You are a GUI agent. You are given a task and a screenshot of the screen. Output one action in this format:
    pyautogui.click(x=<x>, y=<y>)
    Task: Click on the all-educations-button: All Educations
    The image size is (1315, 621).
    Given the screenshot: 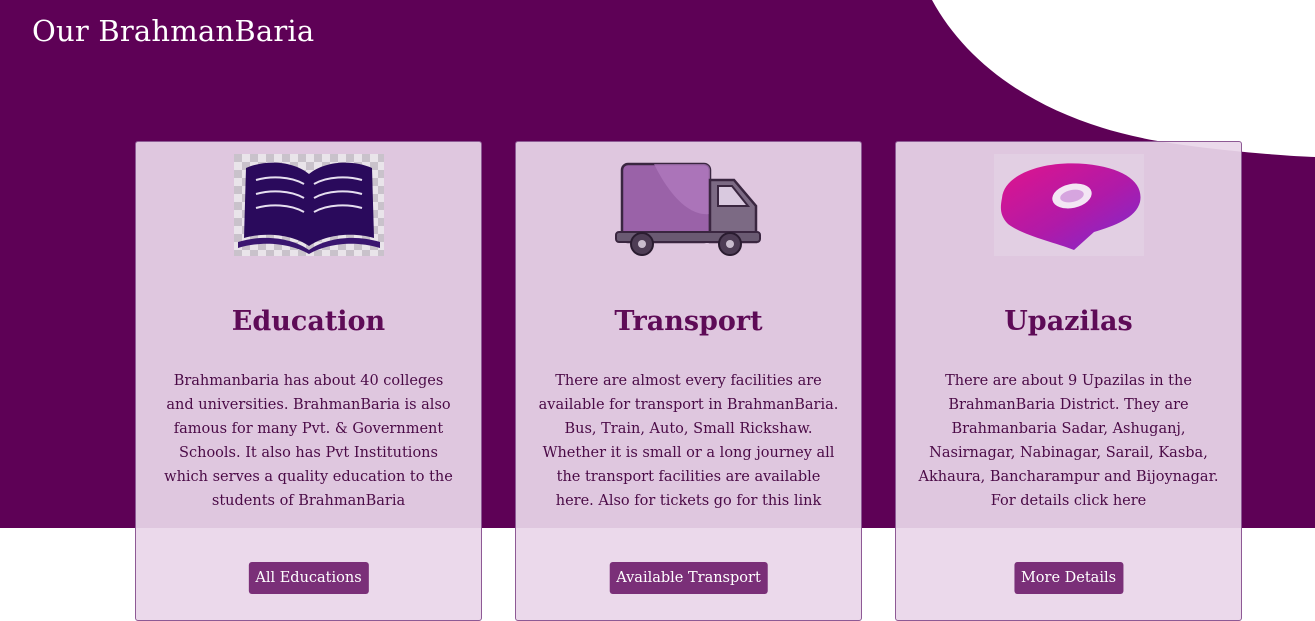 What is the action you would take?
    pyautogui.click(x=308, y=578)
    